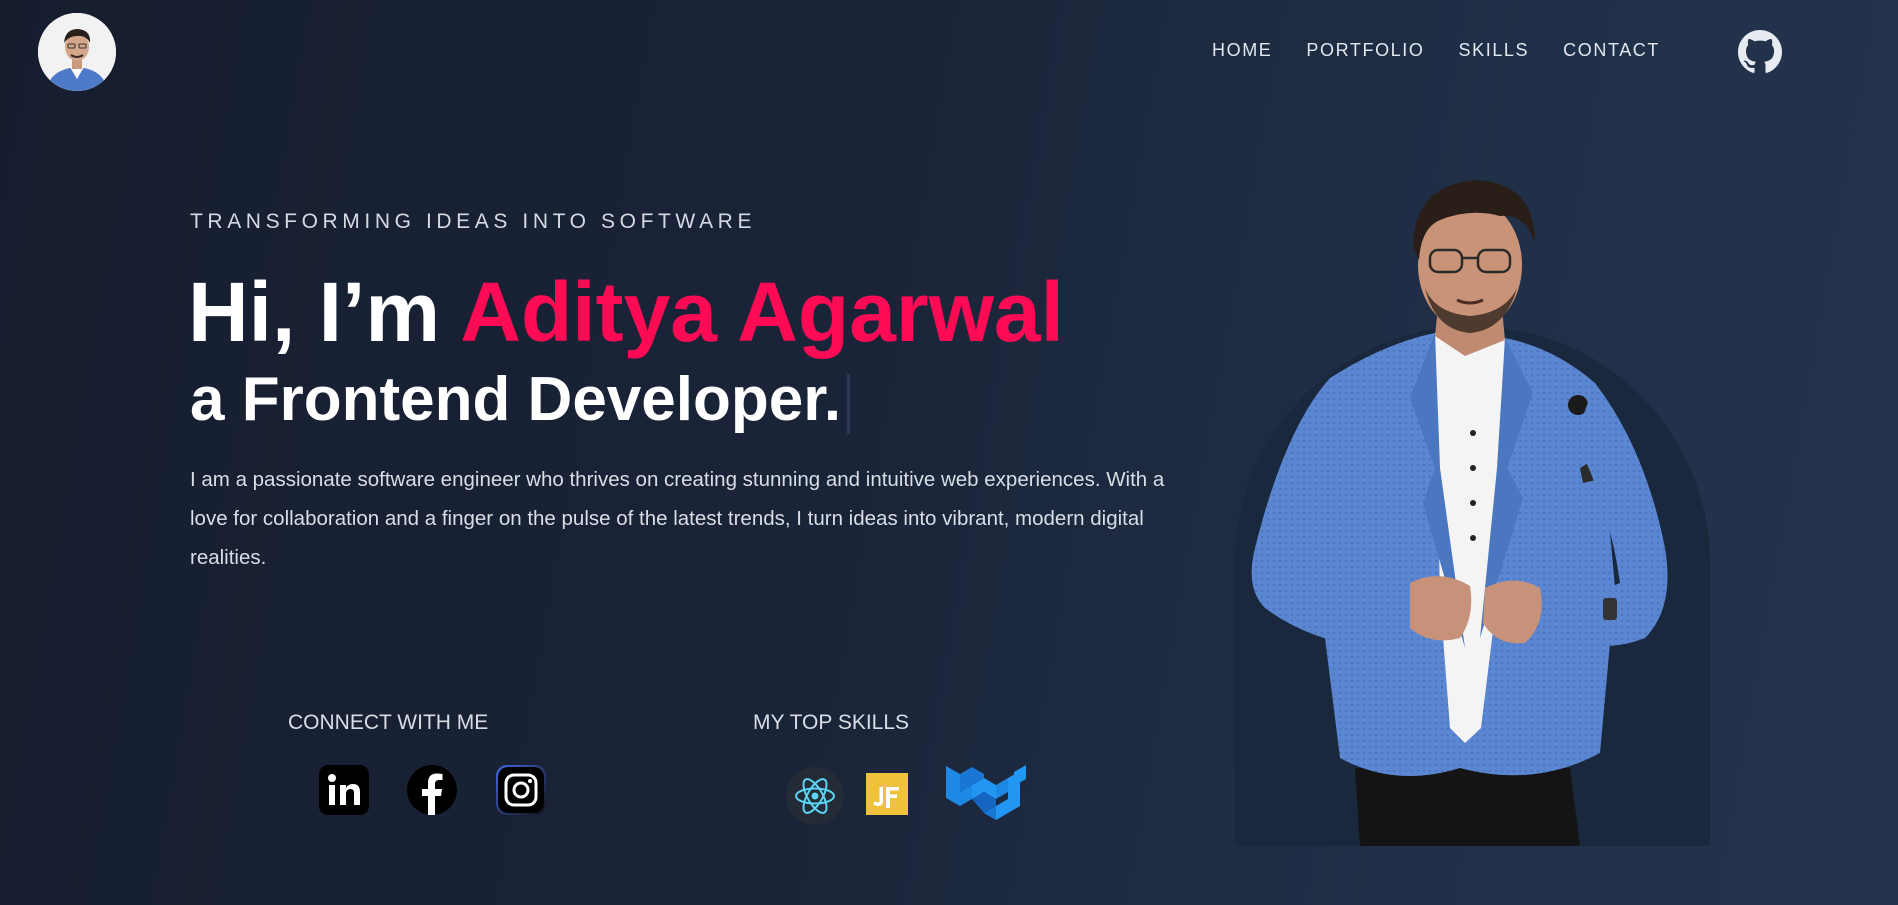 The height and width of the screenshot is (905, 1898). What do you see at coordinates (887, 796) in the screenshot?
I see `javascript-icon` at bounding box center [887, 796].